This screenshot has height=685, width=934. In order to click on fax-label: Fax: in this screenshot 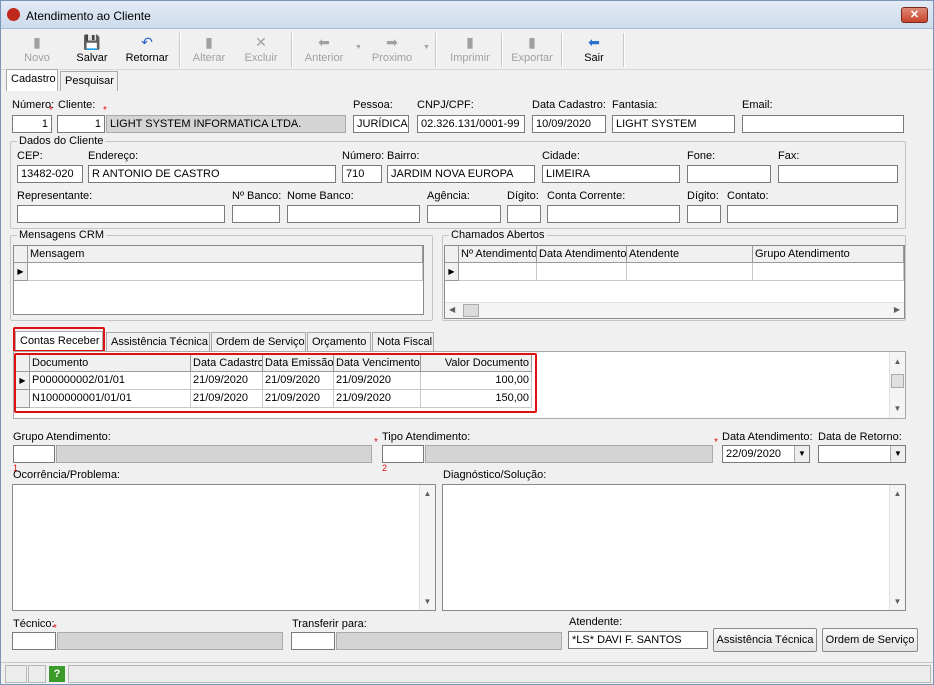, I will do `click(789, 156)`.